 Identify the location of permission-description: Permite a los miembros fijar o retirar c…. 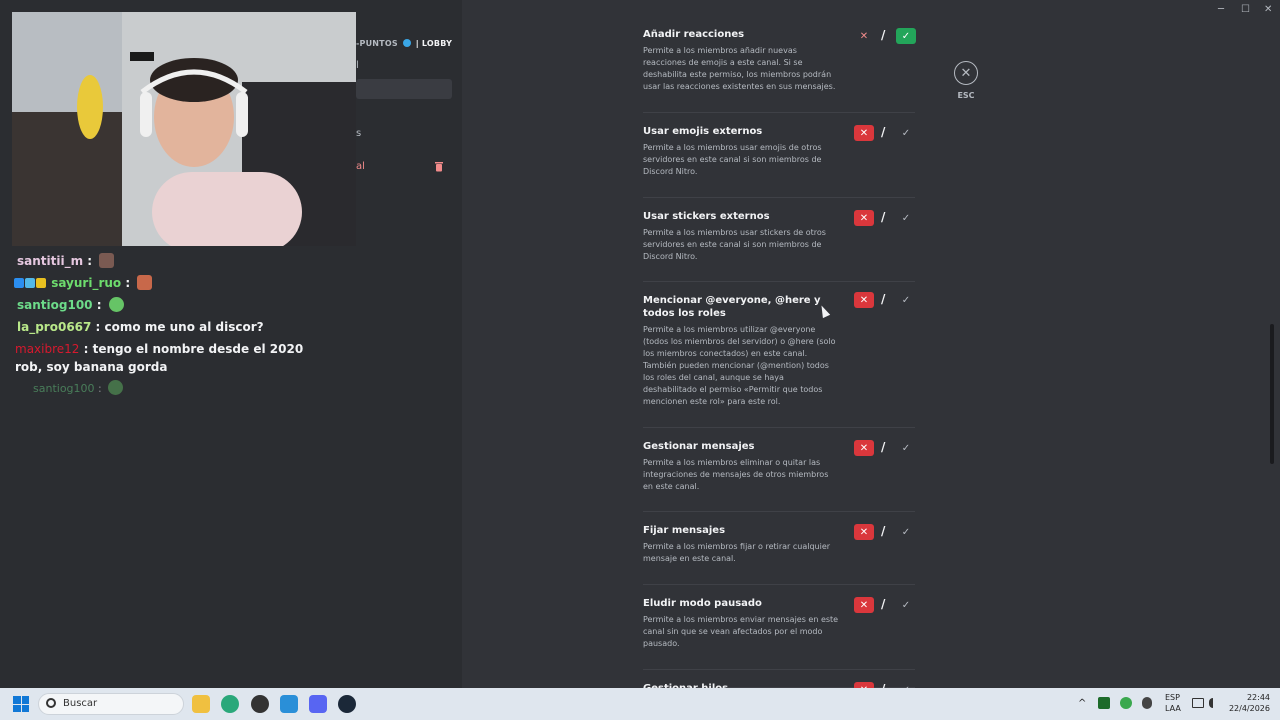
(737, 552).